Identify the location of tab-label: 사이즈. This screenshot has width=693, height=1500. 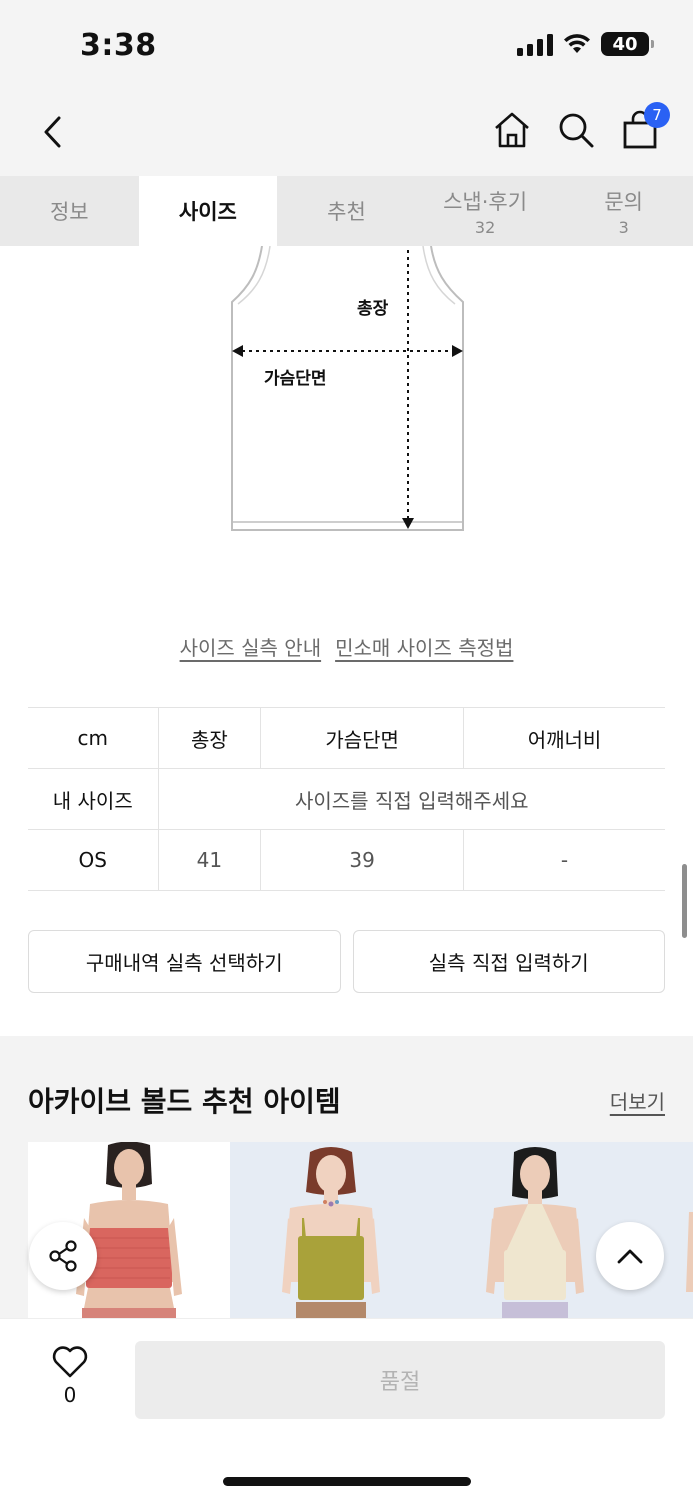
(207, 212).